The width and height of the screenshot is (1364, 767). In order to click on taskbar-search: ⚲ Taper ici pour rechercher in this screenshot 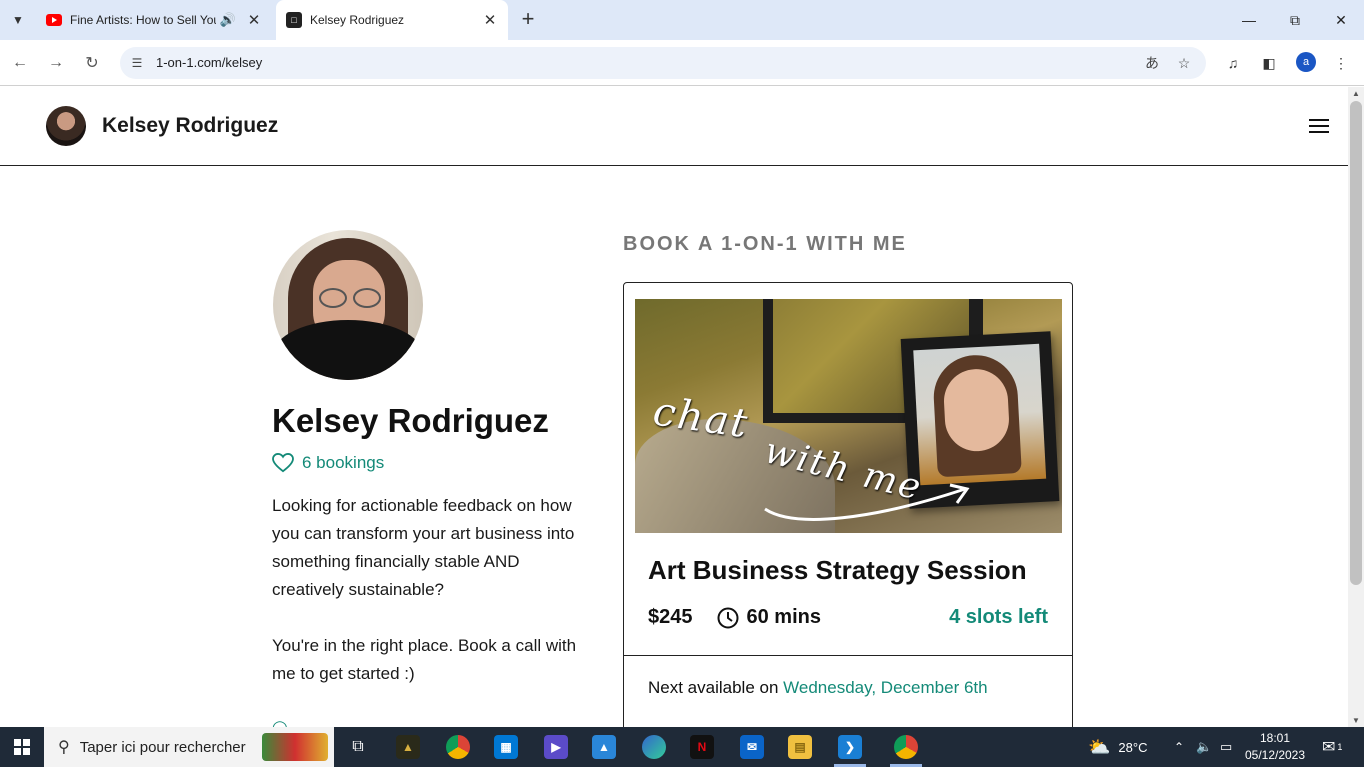, I will do `click(189, 747)`.